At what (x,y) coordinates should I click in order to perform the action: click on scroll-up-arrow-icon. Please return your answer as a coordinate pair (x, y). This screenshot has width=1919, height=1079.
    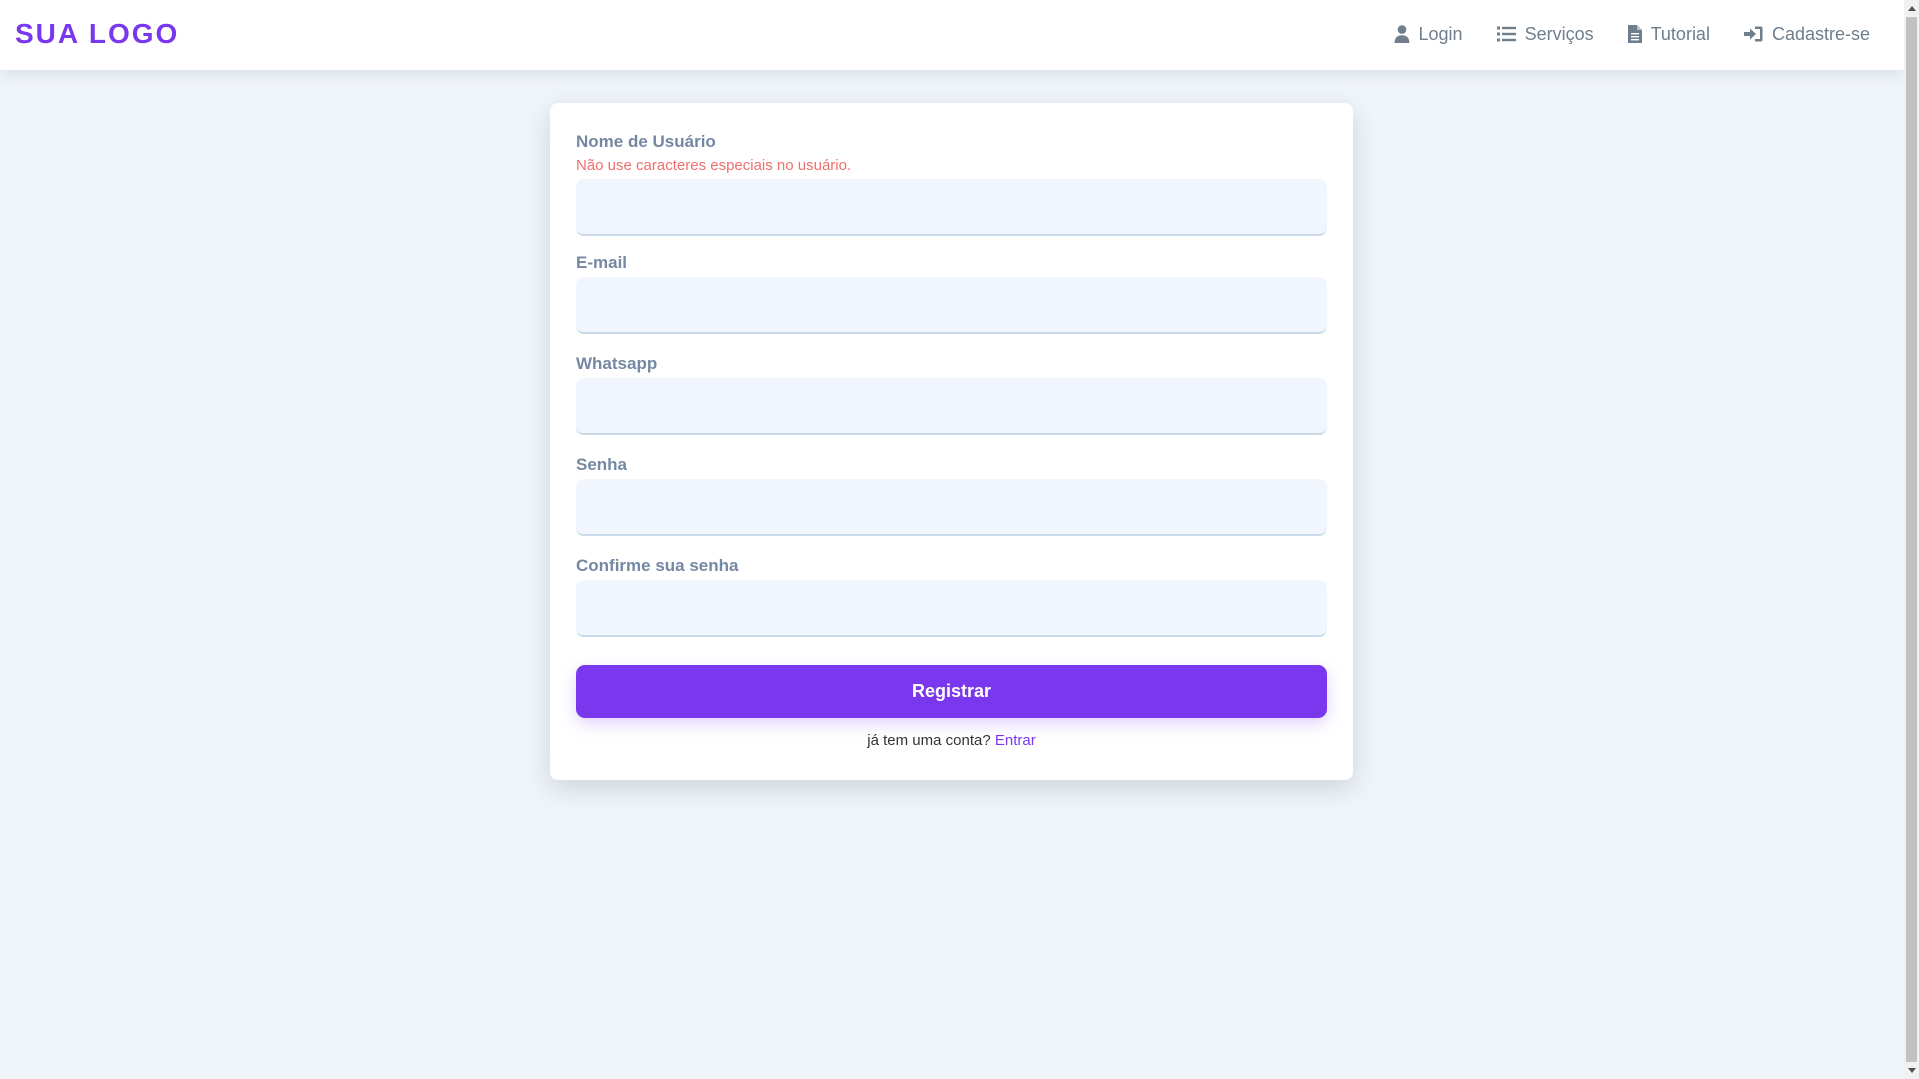
    Looking at the image, I should click on (1911, 8).